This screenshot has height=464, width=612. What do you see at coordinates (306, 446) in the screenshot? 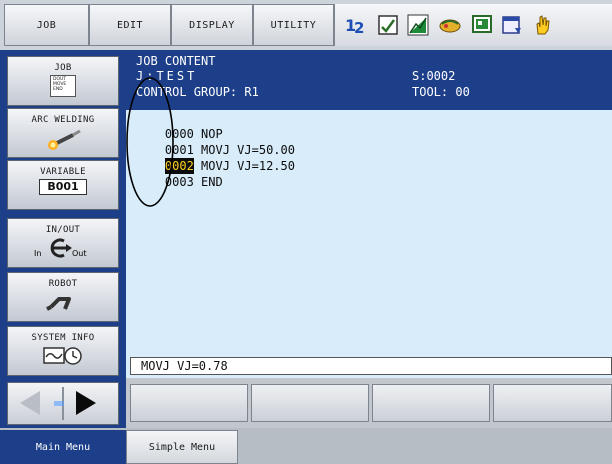
I see `bottom-tab-bar: Main Menu Simple Menu` at bounding box center [306, 446].